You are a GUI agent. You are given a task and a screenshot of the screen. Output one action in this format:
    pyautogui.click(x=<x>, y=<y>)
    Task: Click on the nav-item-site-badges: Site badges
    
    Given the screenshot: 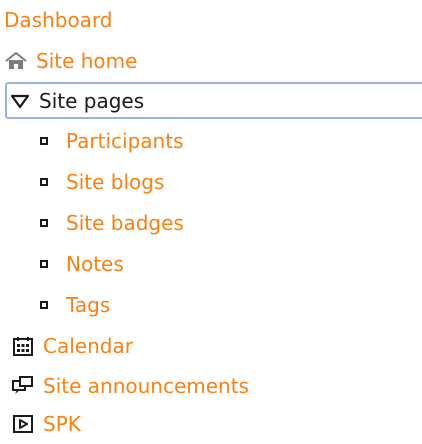 What is the action you would take?
    pyautogui.click(x=112, y=223)
    